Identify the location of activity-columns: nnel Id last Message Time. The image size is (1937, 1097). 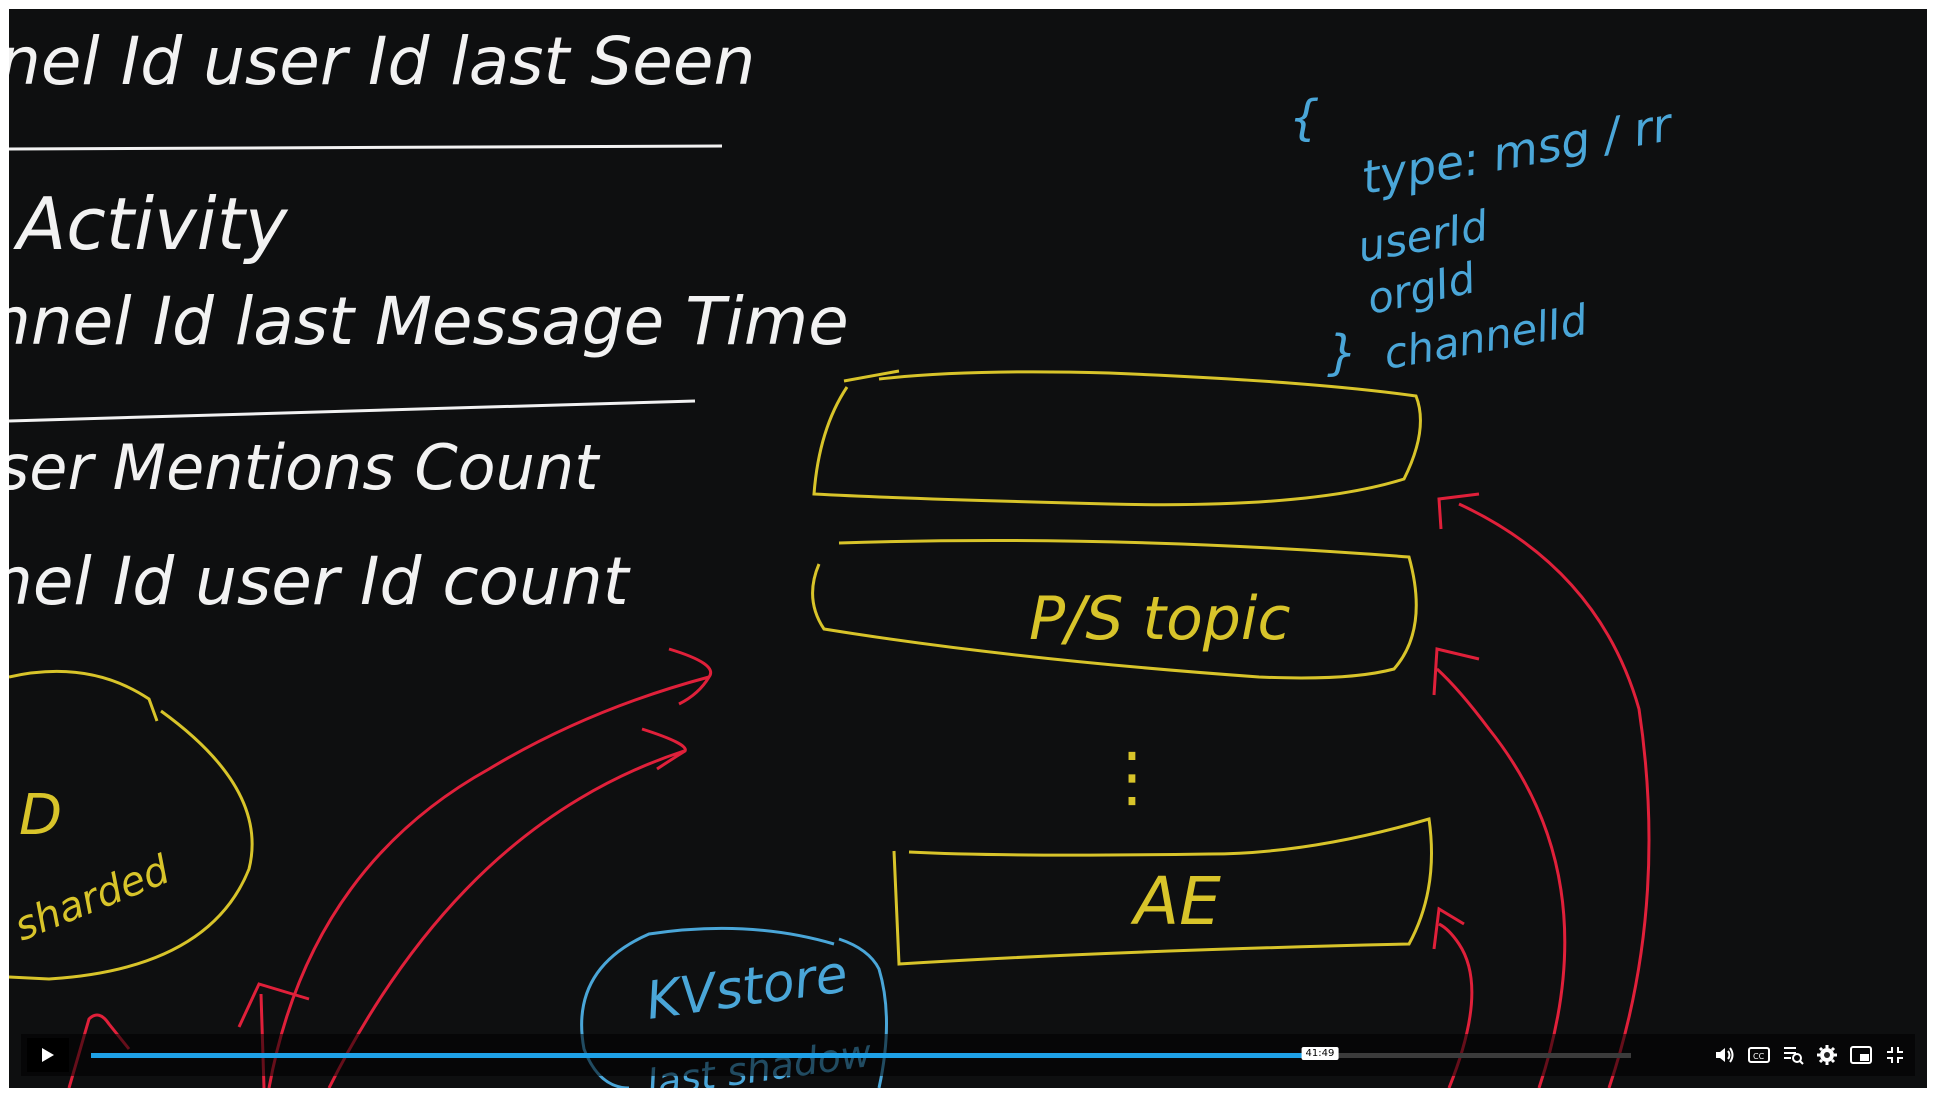
(429, 321).